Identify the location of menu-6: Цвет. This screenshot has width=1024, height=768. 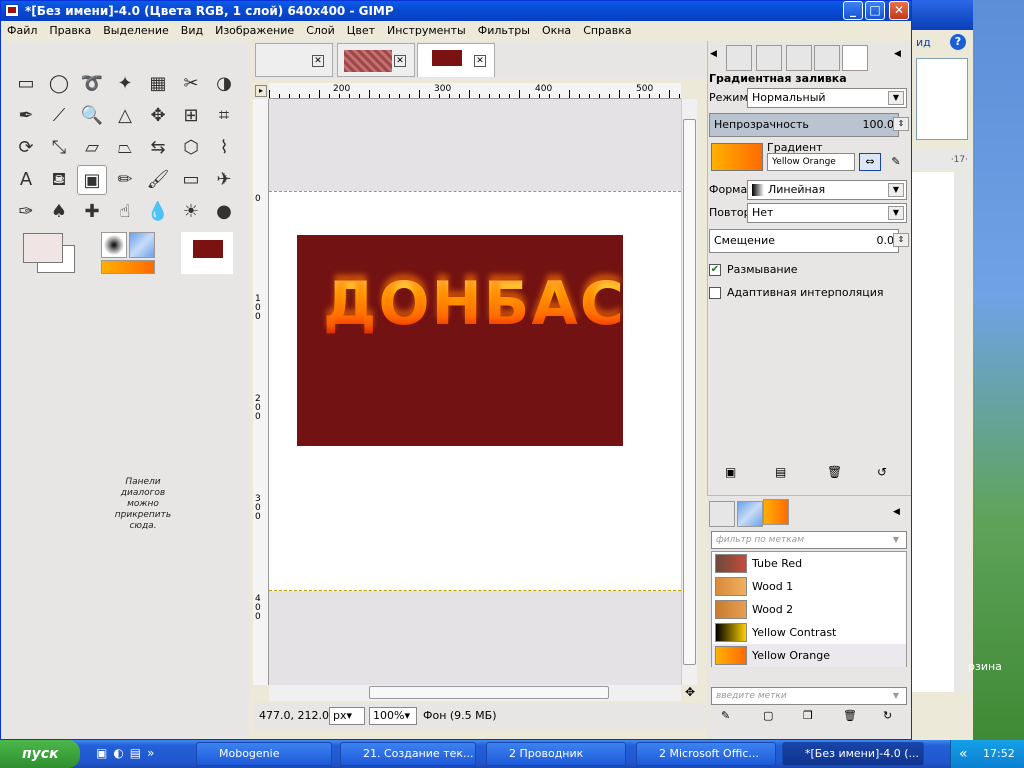
(361, 31).